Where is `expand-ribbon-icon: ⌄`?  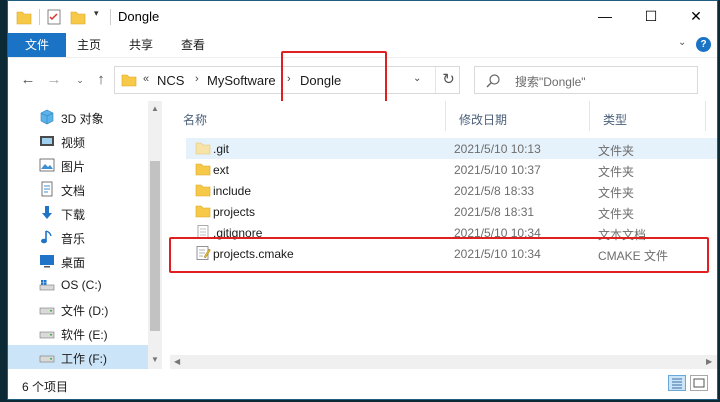
expand-ribbon-icon: ⌄ is located at coordinates (682, 42).